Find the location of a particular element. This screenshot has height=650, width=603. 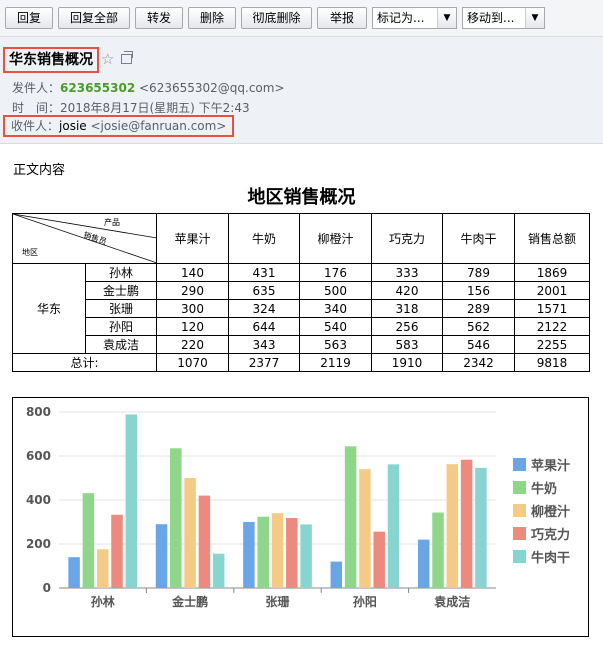

table-cell: 1869 is located at coordinates (552, 272).